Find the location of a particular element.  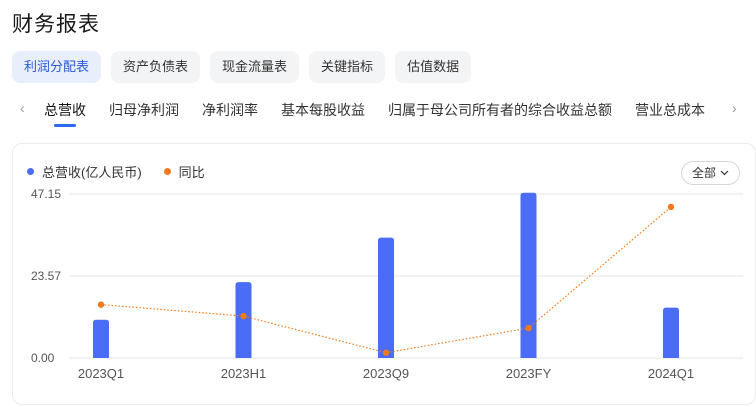

page-title: 财务报表 is located at coordinates (56, 24).